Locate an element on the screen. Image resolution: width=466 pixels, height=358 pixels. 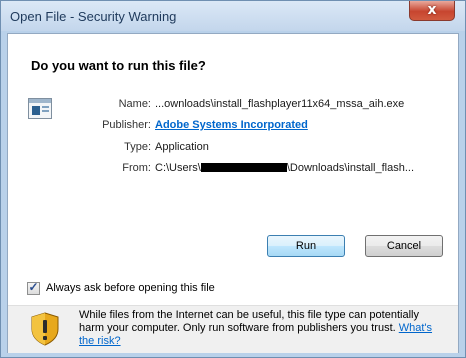
always-ask-checkbox: ✓ is located at coordinates (33, 287).